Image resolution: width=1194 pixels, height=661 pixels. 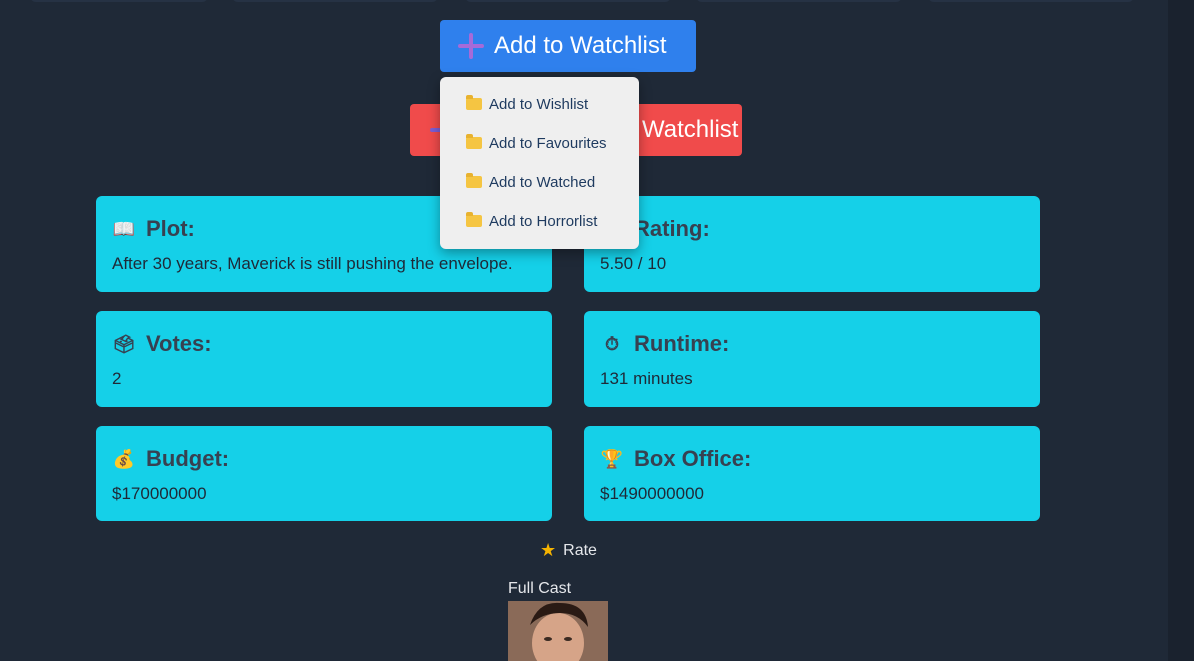 I want to click on add-to-watchlist-label: Add to Watchlist, so click(x=580, y=45).